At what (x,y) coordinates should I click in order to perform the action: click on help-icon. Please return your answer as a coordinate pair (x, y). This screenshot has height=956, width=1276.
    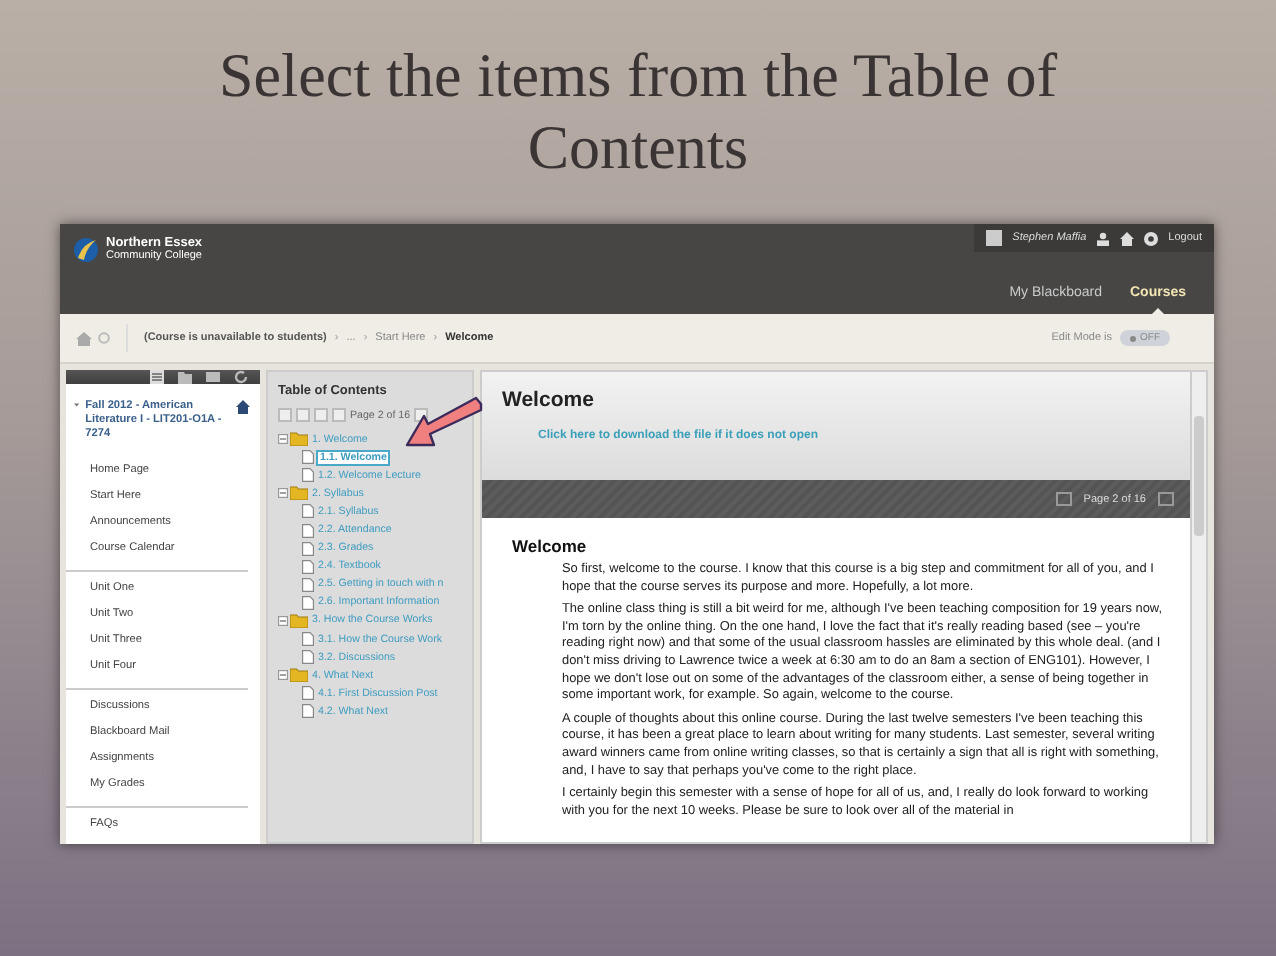
    Looking at the image, I should click on (1151, 238).